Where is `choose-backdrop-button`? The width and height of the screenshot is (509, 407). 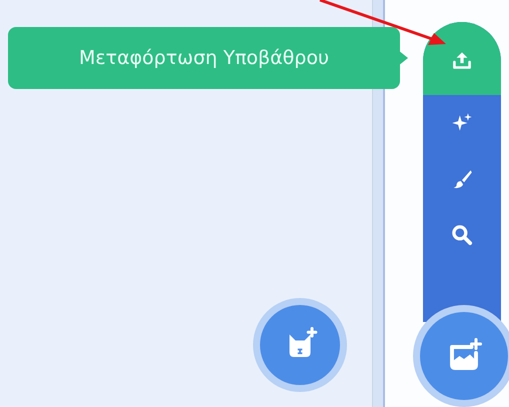 choose-backdrop-button is located at coordinates (464, 356).